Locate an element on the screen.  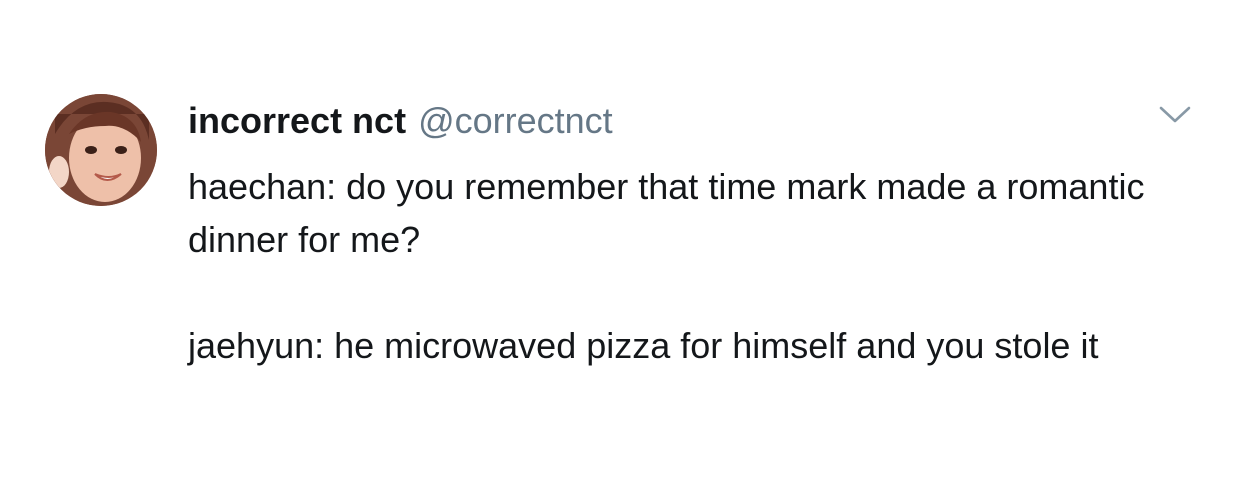
tweet-header: incorrect nct @correctnct is located at coordinates (400, 121).